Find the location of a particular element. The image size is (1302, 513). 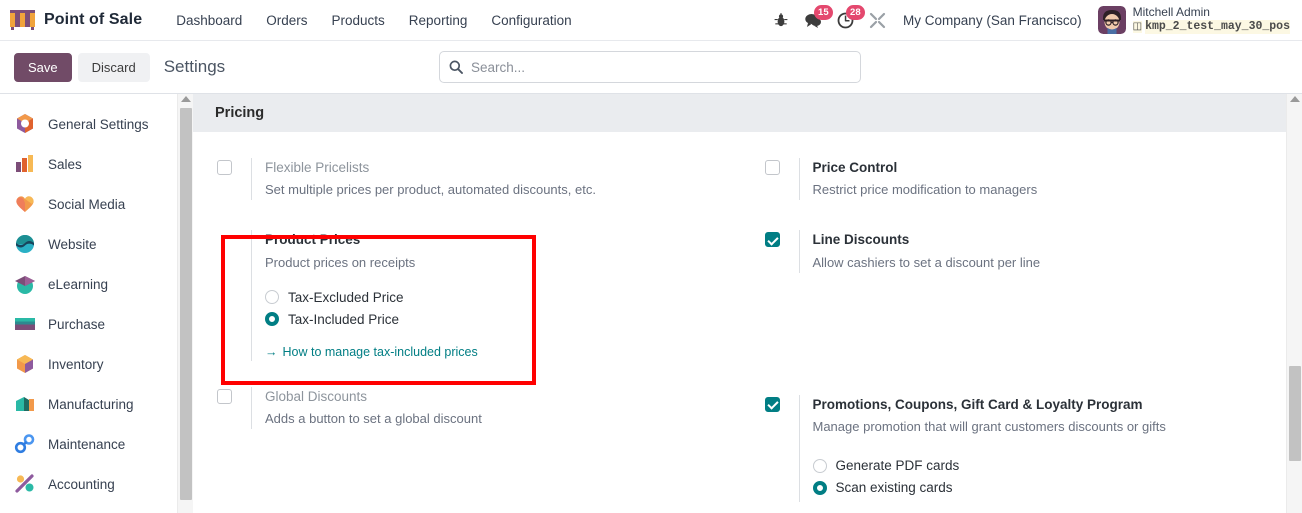

user-menu: Mitchell Admin ◫ kmp_2_test_may_30_pos is located at coordinates (1193, 20).